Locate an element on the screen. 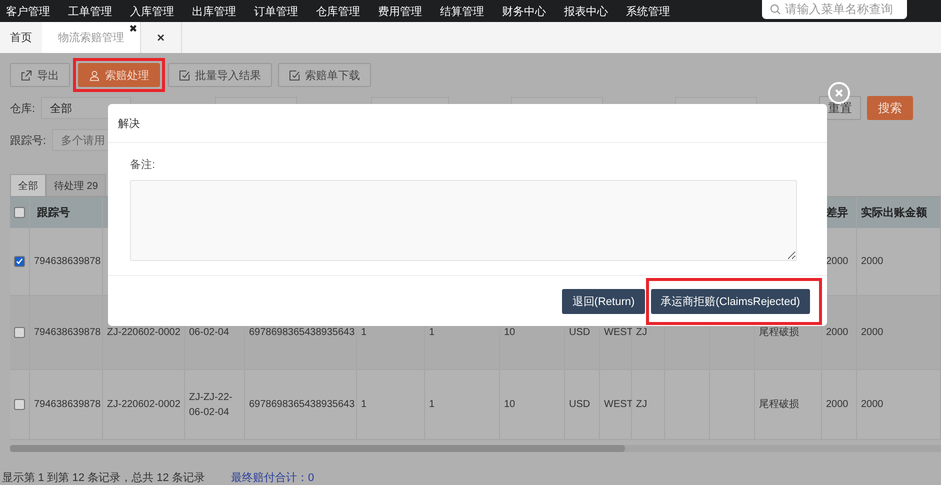 The image size is (941, 485). close-icon: ✖ is located at coordinates (133, 30).